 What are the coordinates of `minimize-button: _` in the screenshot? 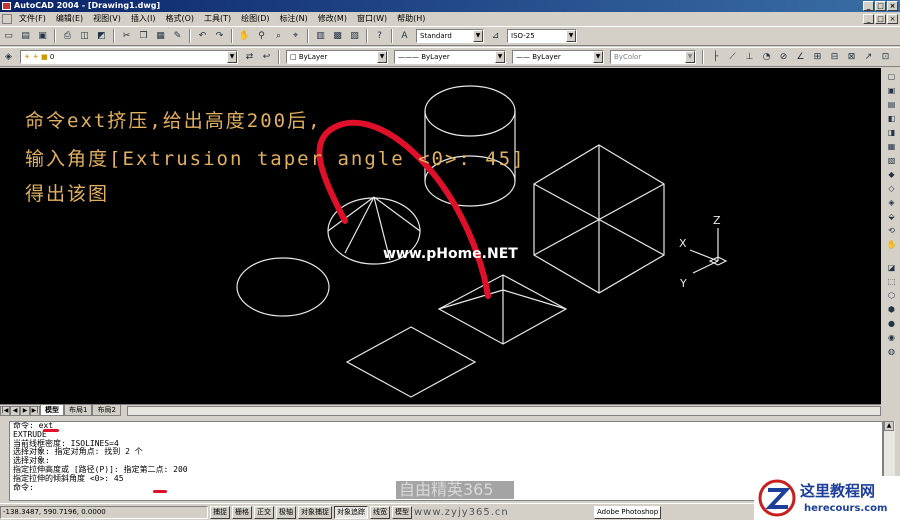 It's located at (868, 6).